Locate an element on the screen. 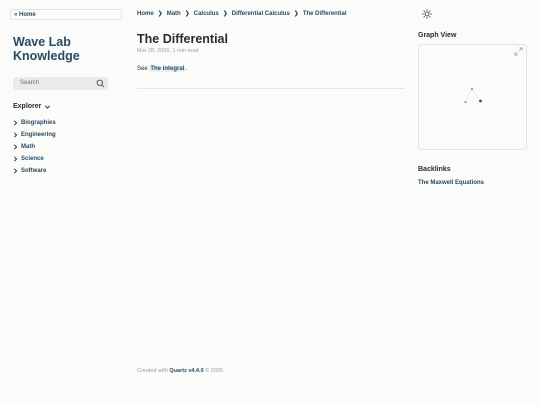 The height and width of the screenshot is (405, 540). footer: Created with Quartz v4.4.0 © 2026 is located at coordinates (180, 371).